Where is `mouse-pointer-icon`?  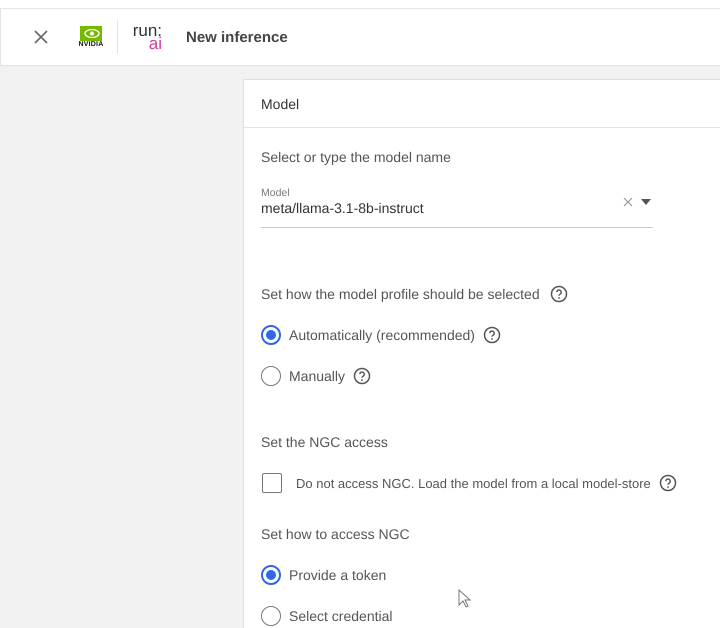
mouse-pointer-icon is located at coordinates (465, 598).